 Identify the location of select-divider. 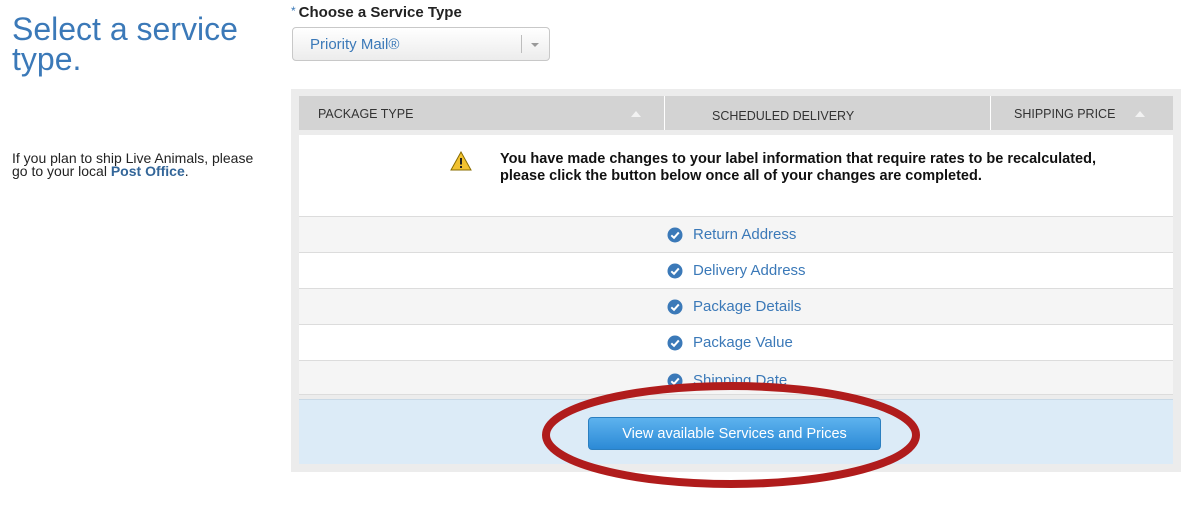
(521, 44).